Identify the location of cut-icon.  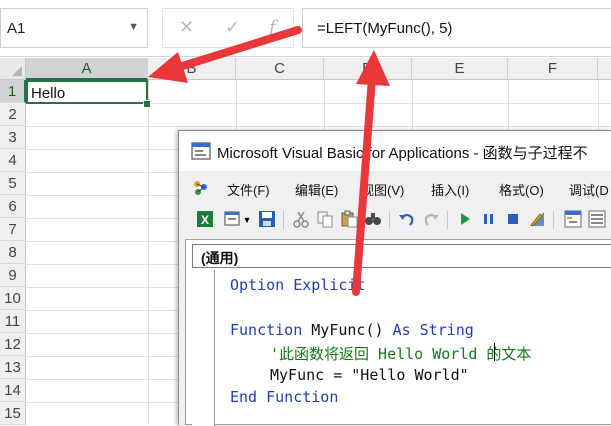
(301, 220).